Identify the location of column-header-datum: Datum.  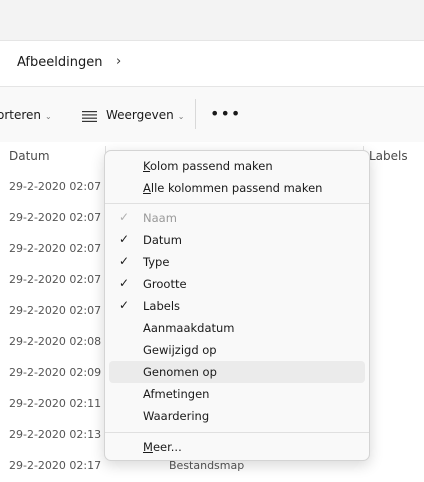
(29, 156).